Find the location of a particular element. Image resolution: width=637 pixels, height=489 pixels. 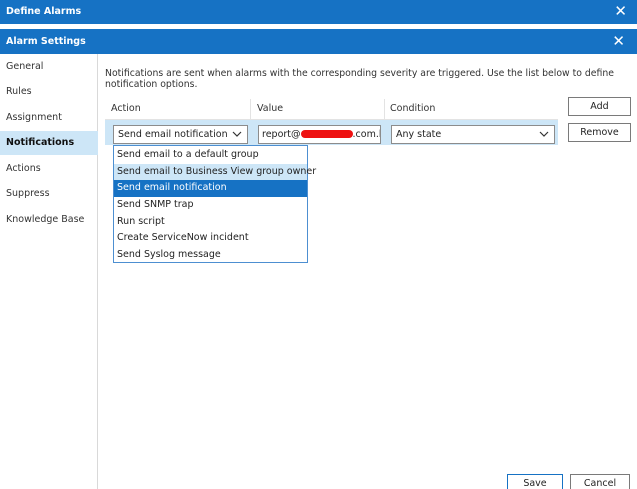

value-input-suffix: .com.b is located at coordinates (366, 134).